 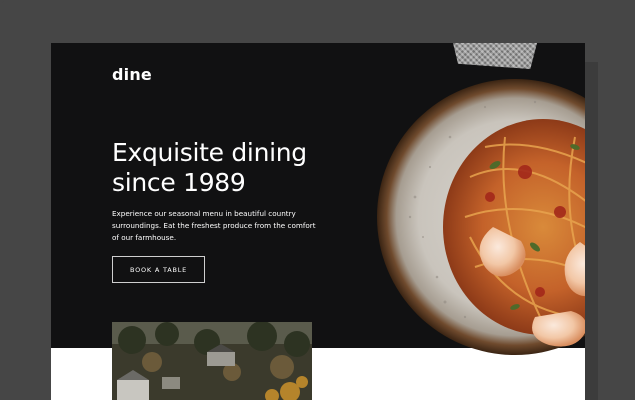 I want to click on farmhouse-image, so click(x=212, y=361).